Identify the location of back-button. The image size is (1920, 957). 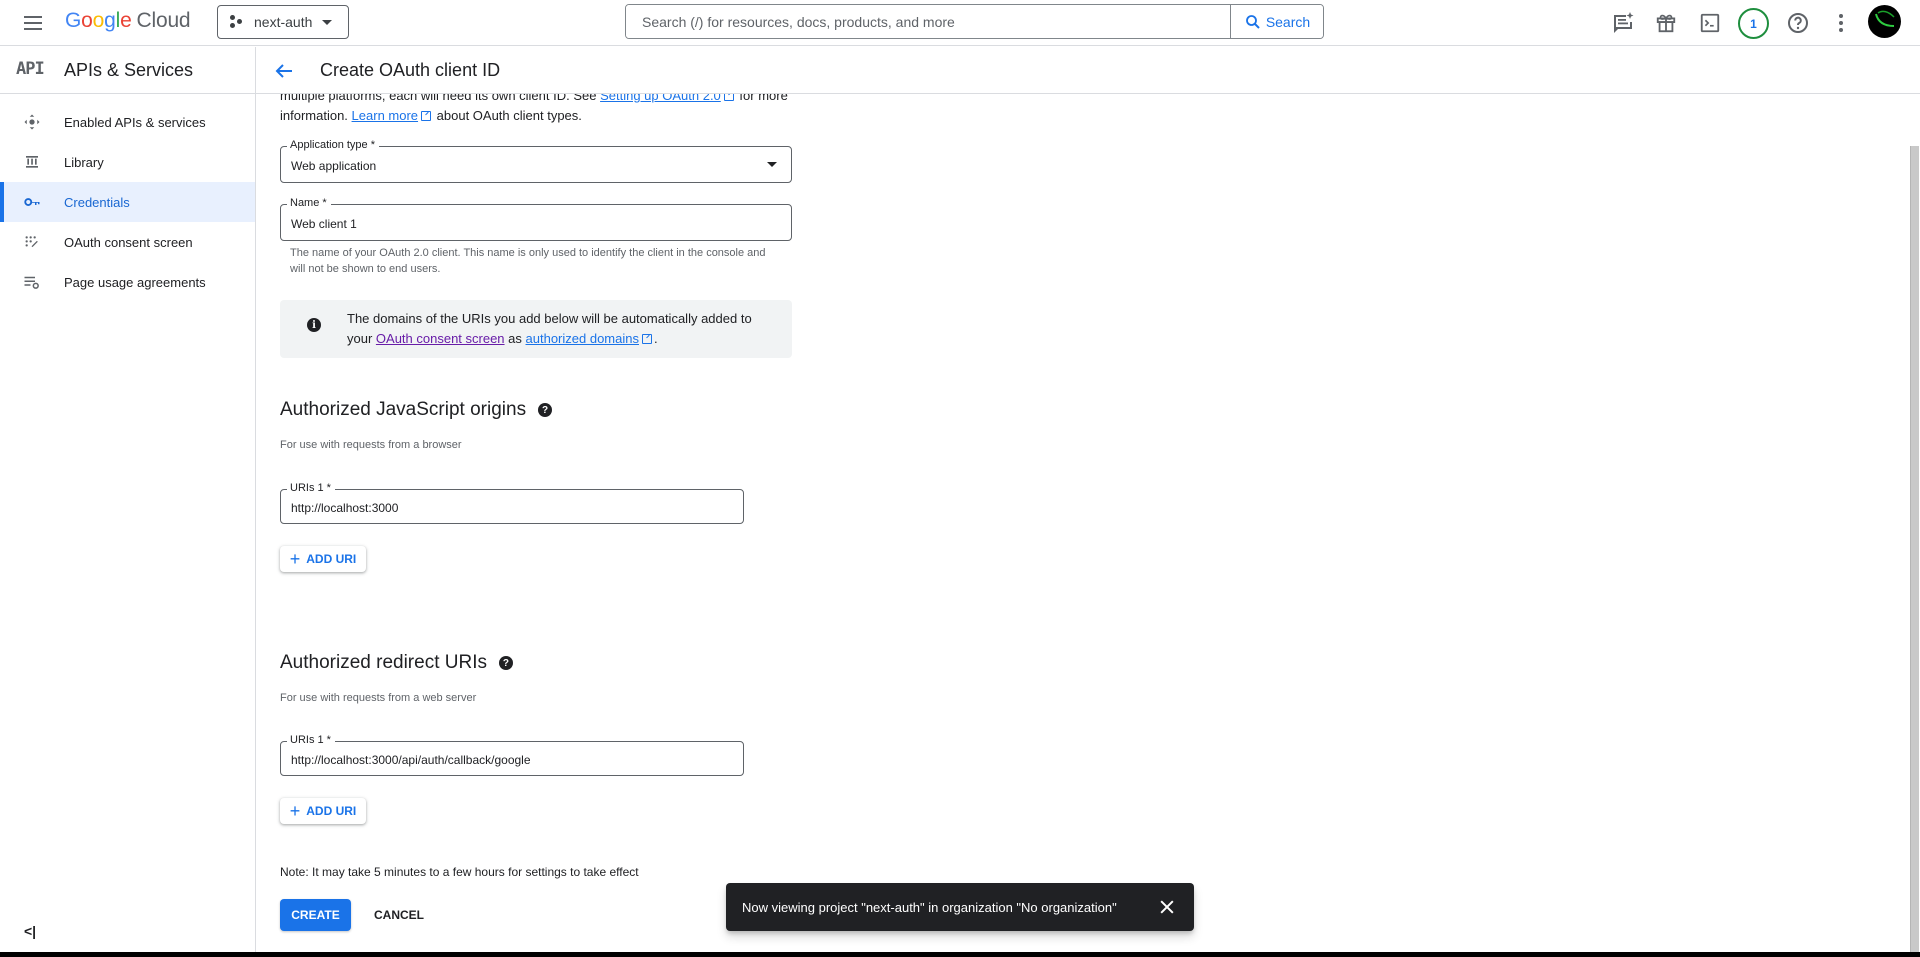
(284, 71).